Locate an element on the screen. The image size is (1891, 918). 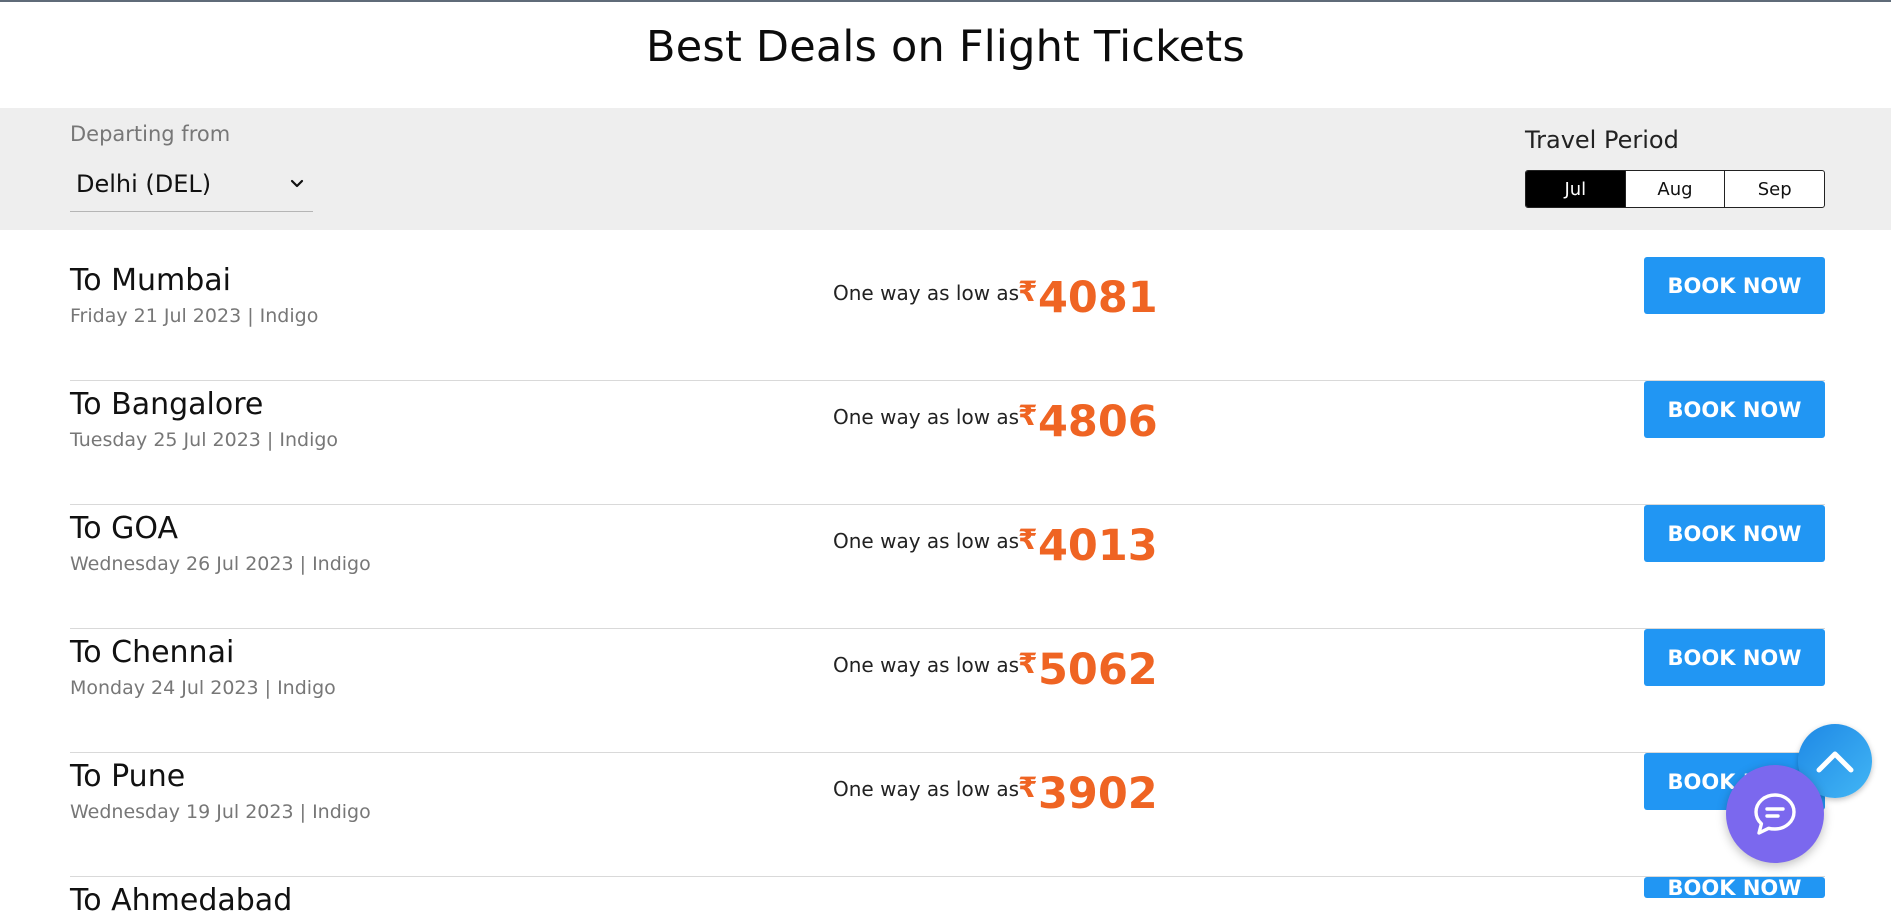
deal-price: 4806 is located at coordinates (1098, 422).